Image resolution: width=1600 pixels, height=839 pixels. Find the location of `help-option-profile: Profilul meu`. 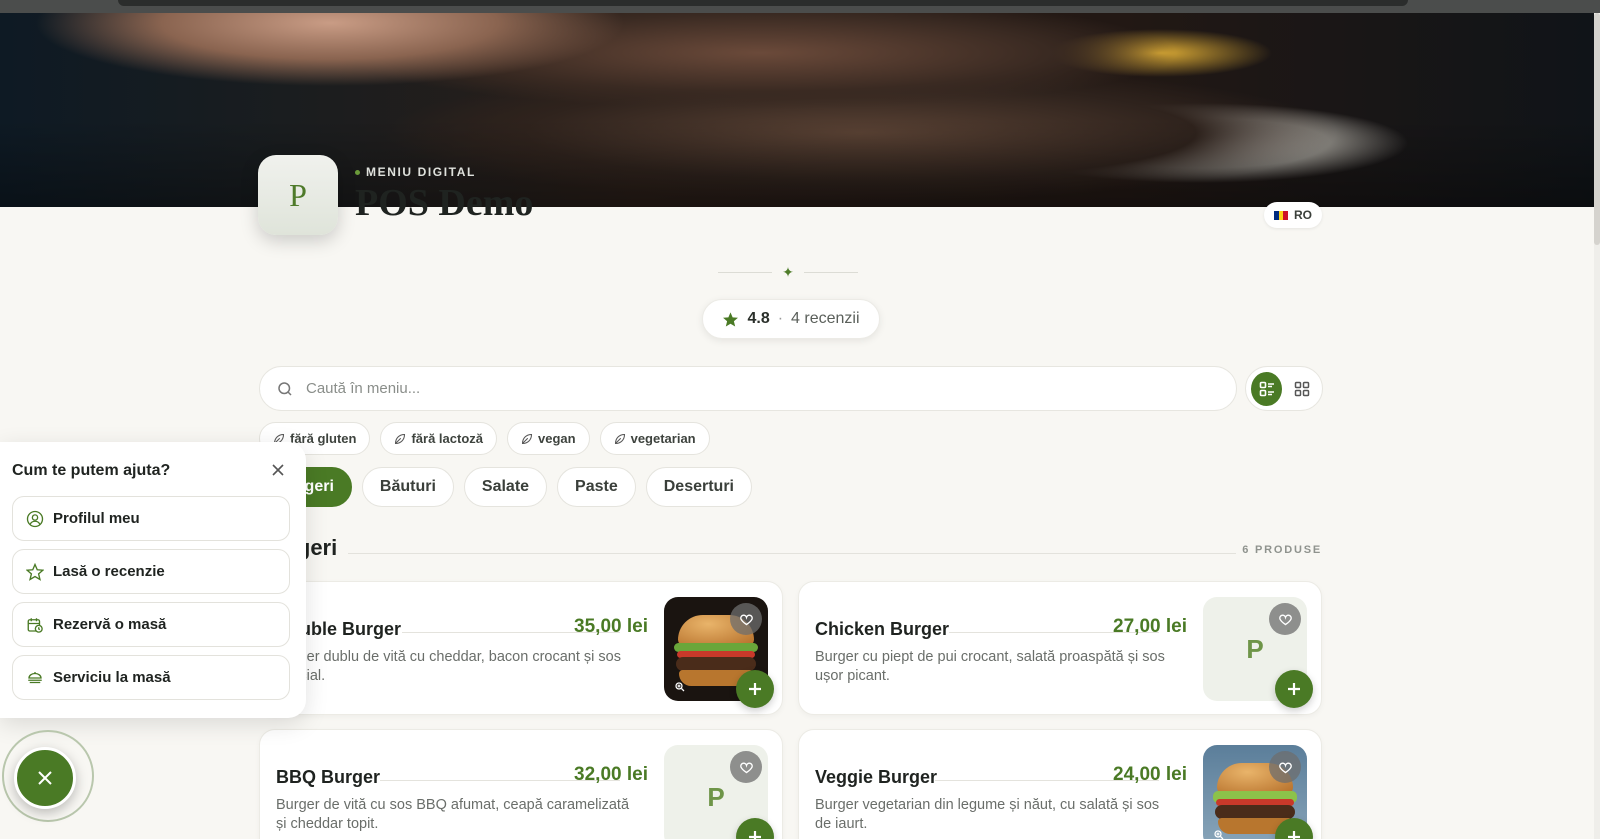

help-option-profile: Profilul meu is located at coordinates (151, 518).